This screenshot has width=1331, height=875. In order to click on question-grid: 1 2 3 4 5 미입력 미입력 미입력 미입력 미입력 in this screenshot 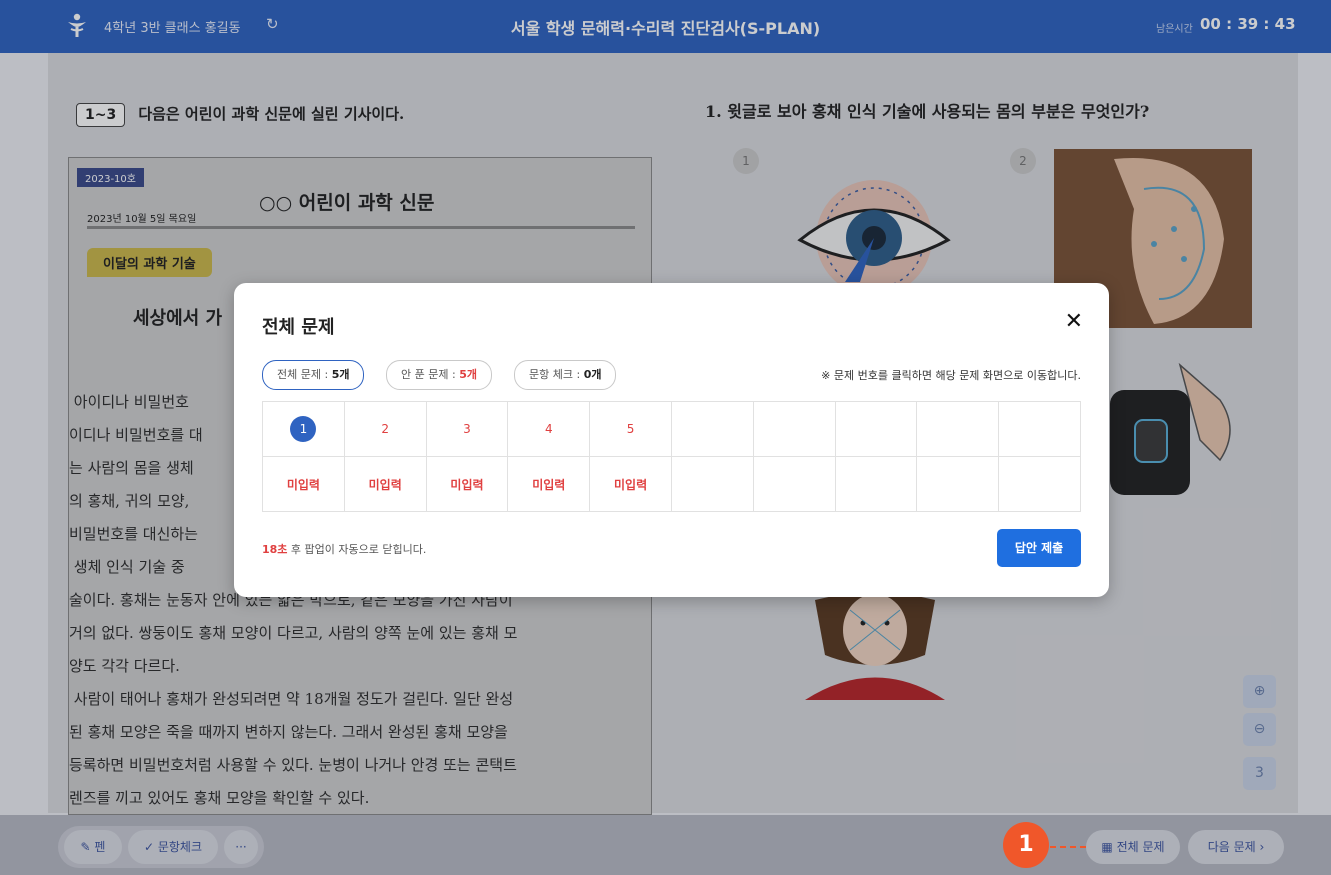, I will do `click(671, 456)`.